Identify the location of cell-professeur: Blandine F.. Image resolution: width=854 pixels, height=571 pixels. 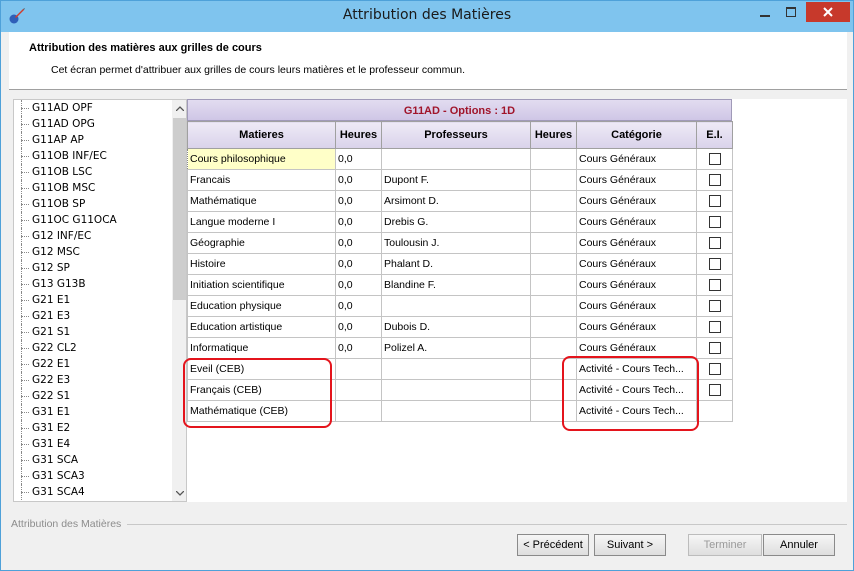
(456, 285).